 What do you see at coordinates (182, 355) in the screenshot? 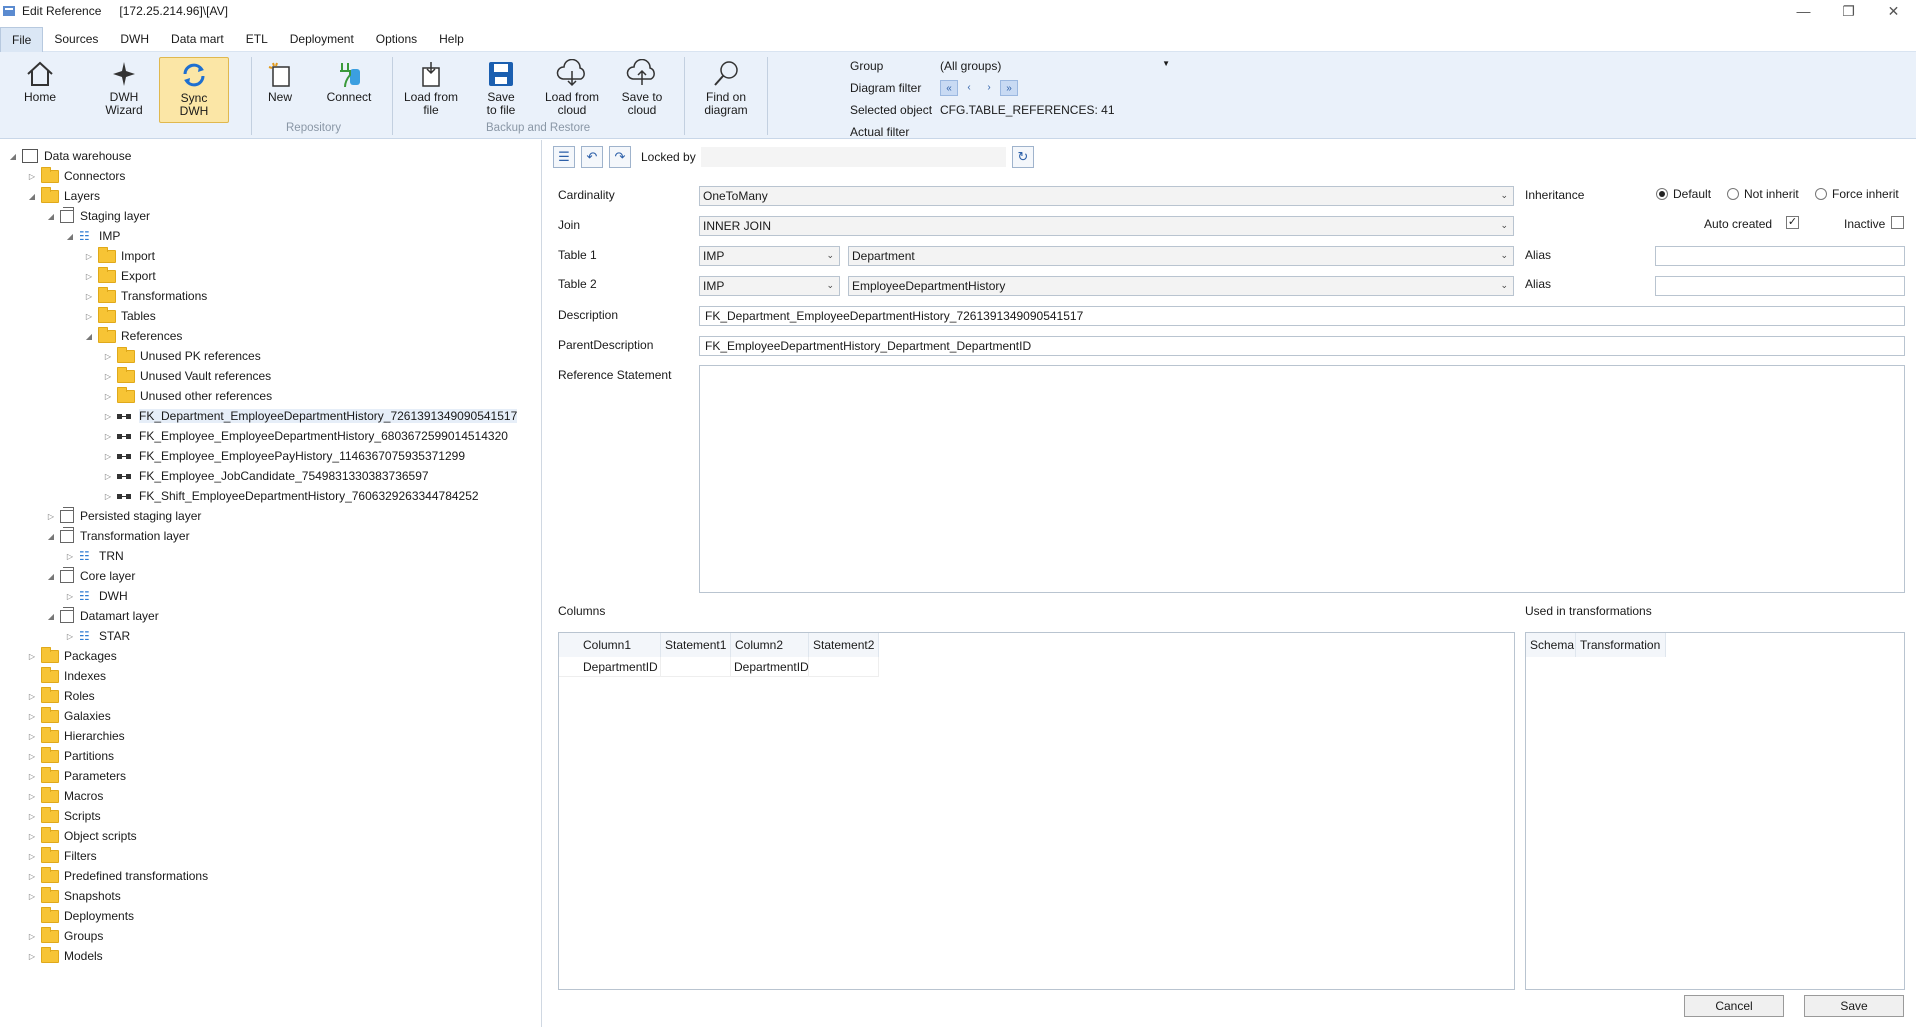
I see `tree-node: ▷ Unused PK references` at bounding box center [182, 355].